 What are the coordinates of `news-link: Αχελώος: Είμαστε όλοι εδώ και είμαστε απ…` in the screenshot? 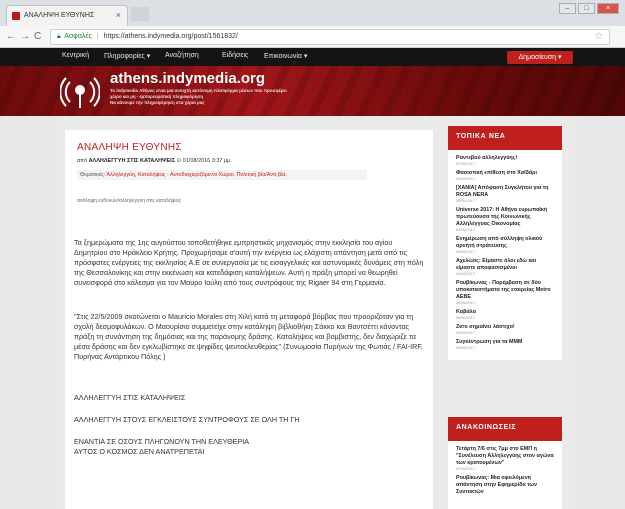 It's located at (505, 265).